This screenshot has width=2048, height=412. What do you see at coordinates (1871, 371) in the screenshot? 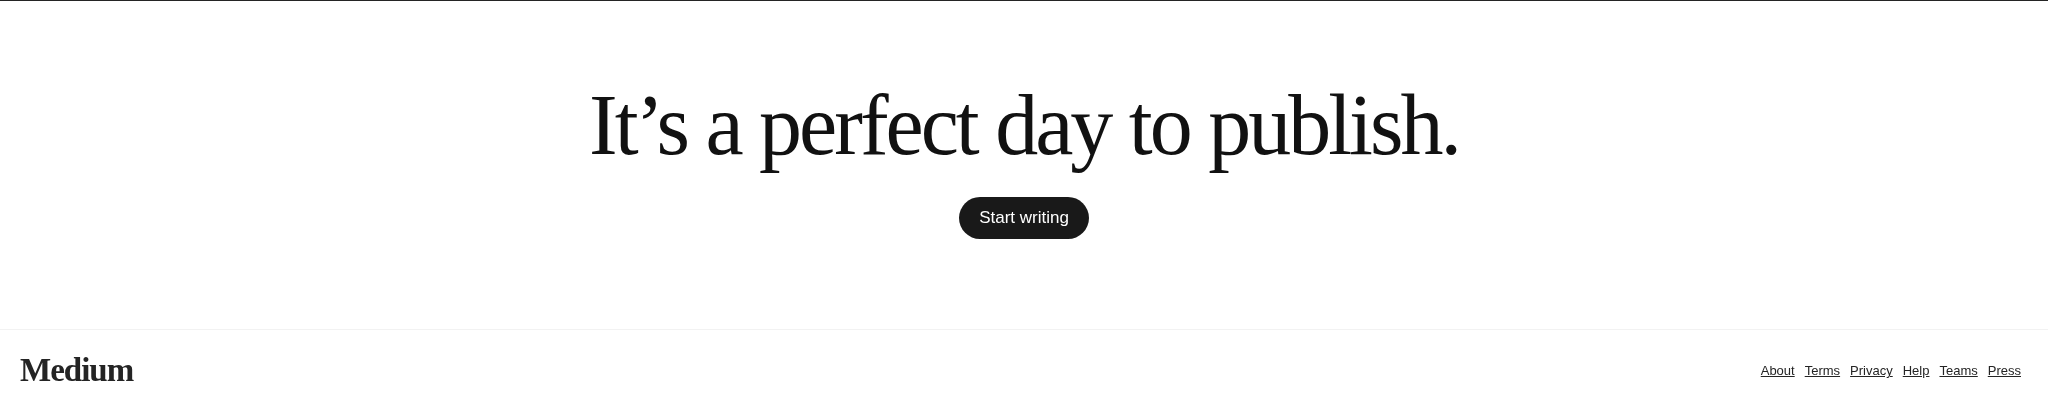
I see `footer-link: Privacy` at bounding box center [1871, 371].